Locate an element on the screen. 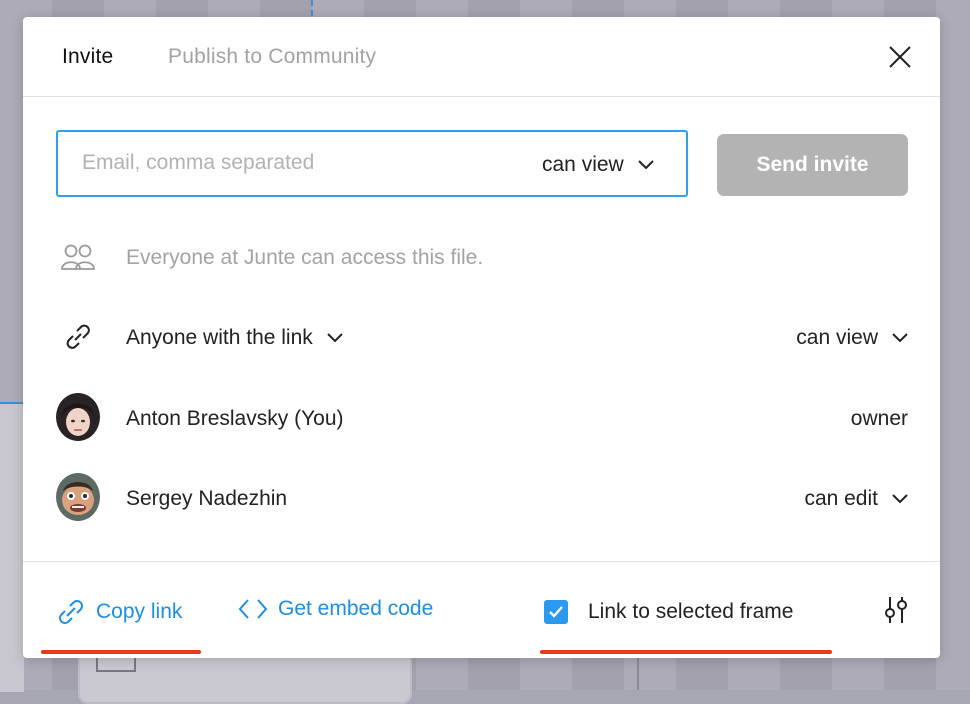 This screenshot has height=704, width=970. org-access-row: Everyone at Junte can access this file. is located at coordinates (481, 257).